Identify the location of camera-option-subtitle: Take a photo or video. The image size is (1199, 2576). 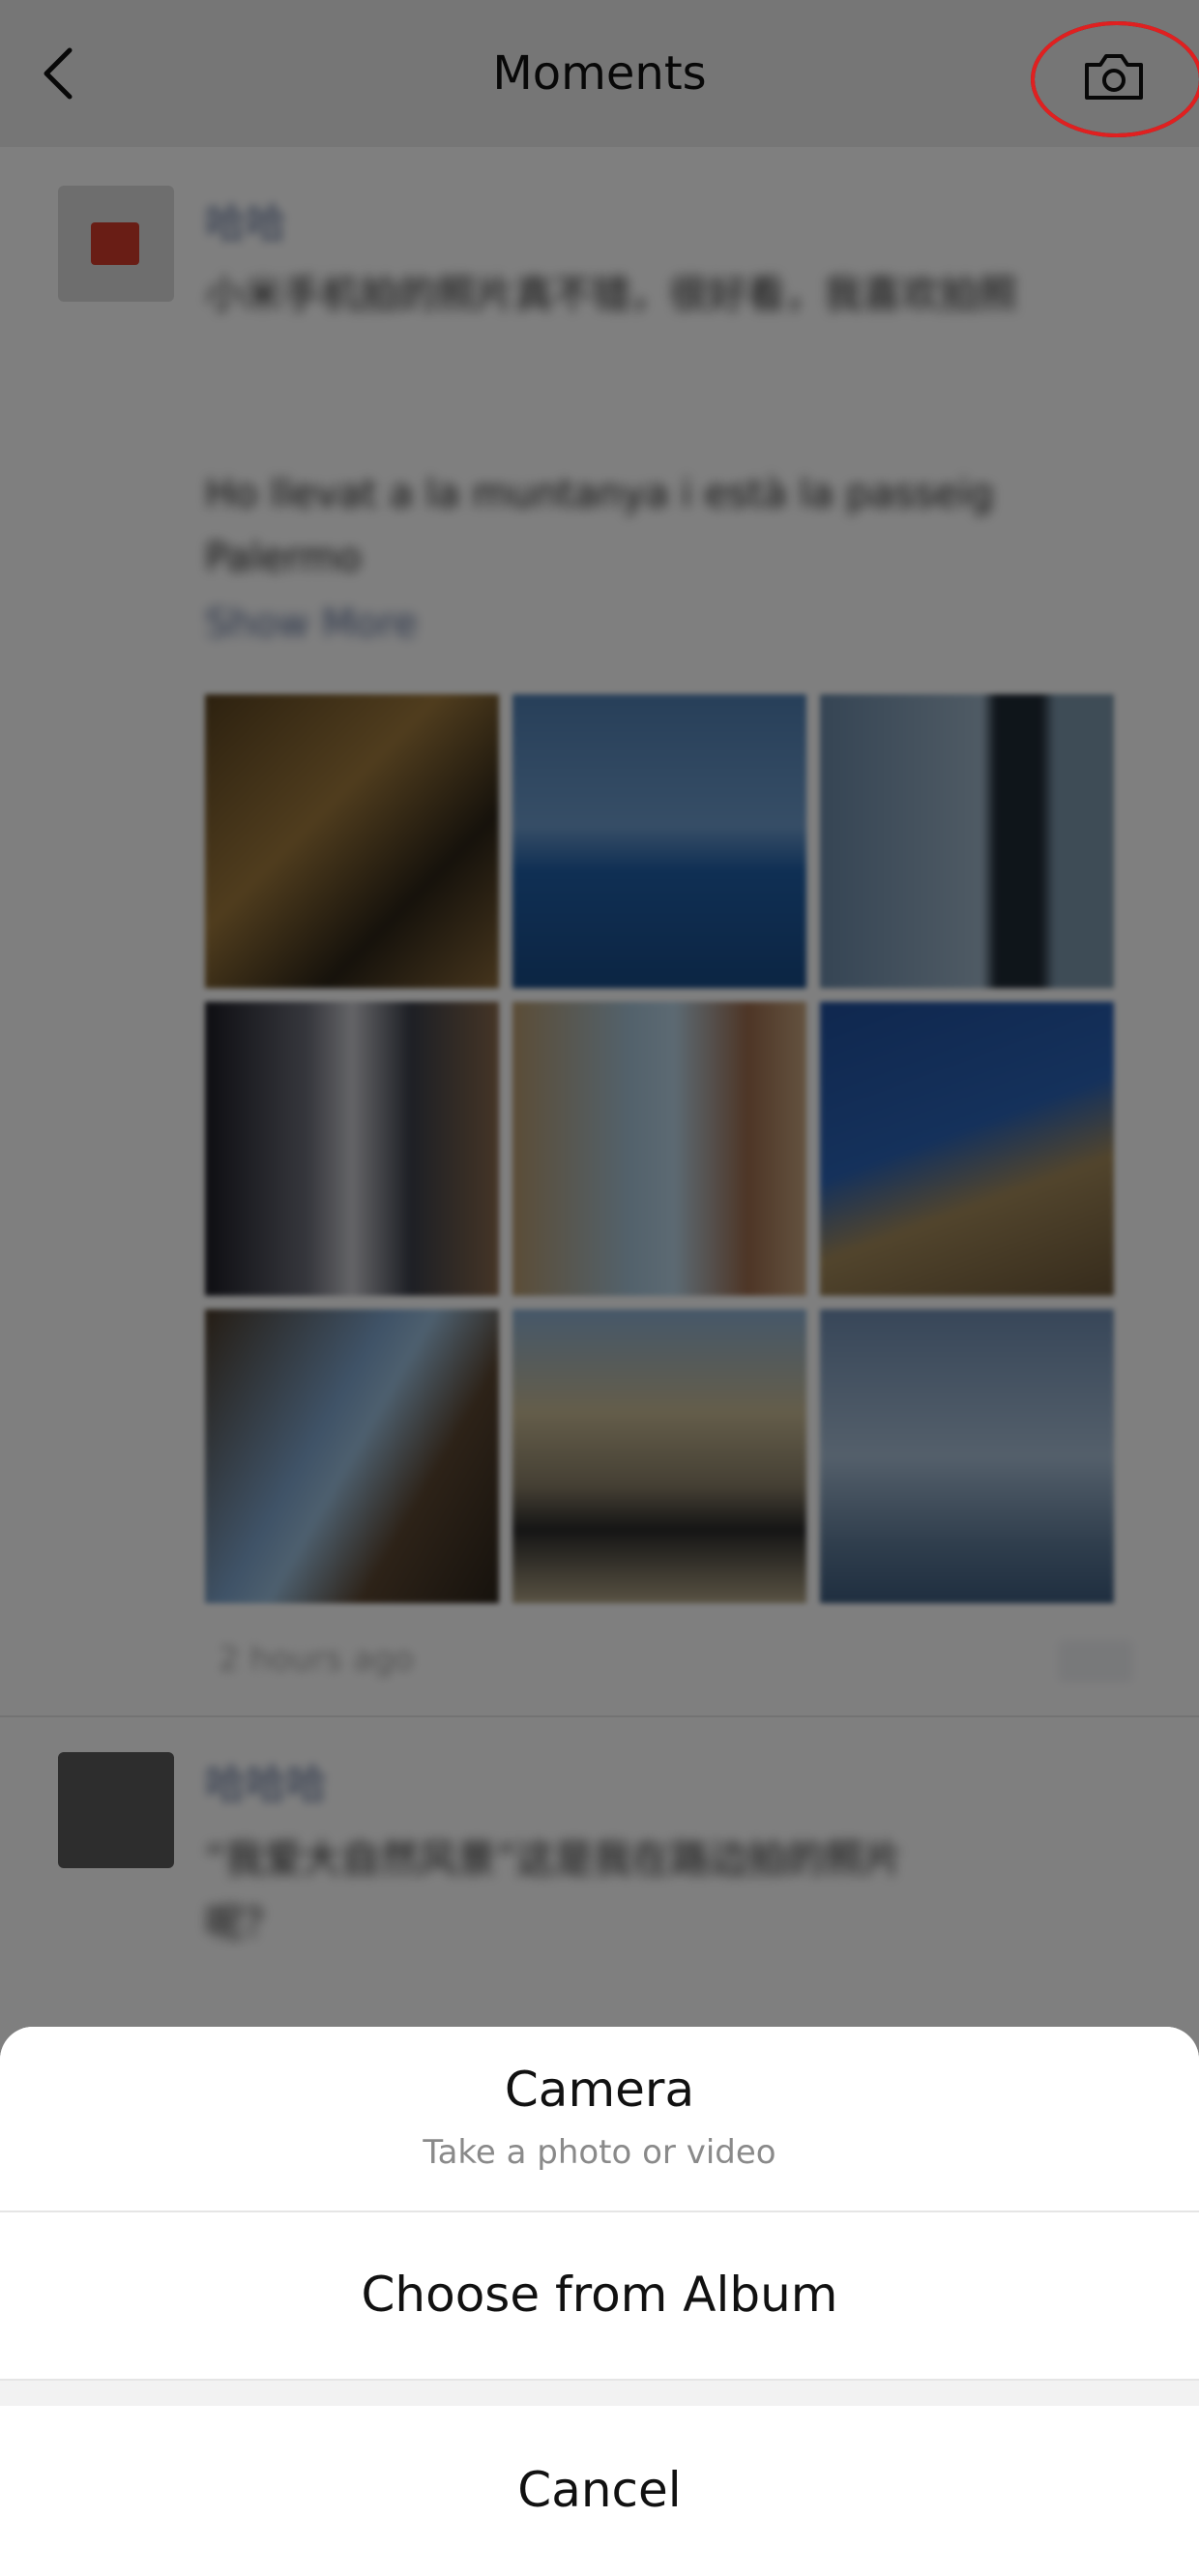
(599, 2152).